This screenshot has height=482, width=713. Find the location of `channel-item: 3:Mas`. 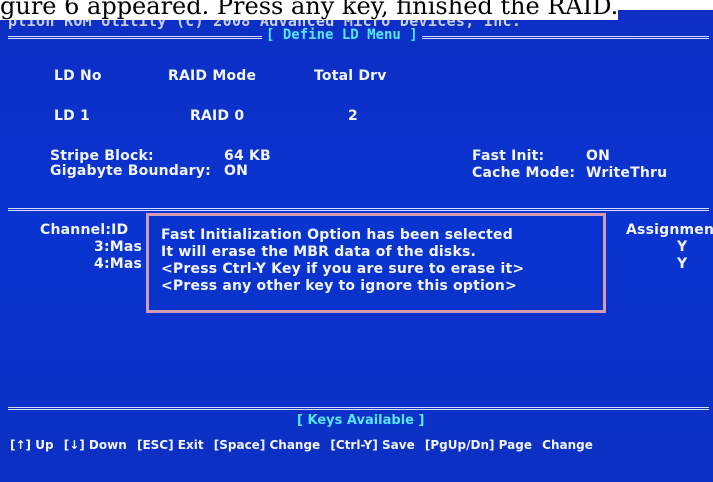

channel-item: 3:Mas is located at coordinates (118, 247).